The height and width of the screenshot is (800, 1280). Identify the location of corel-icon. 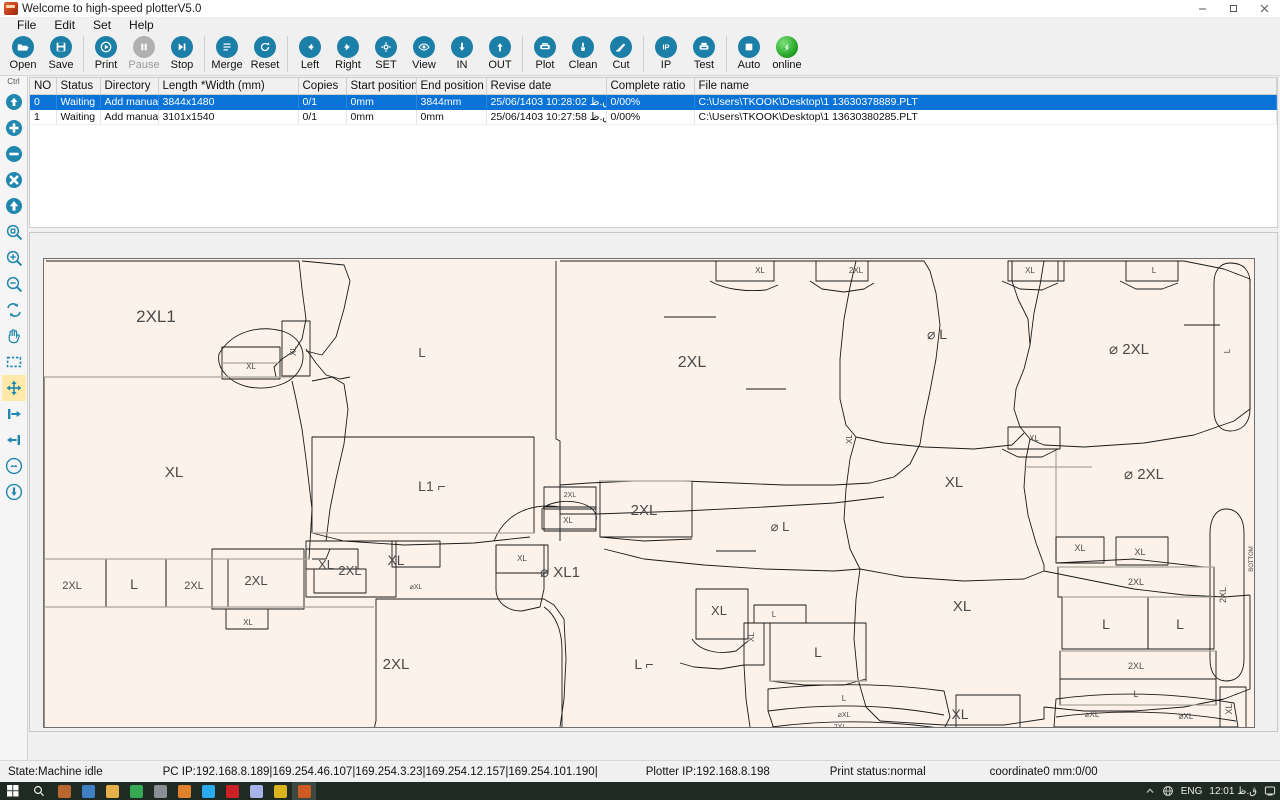
(280, 791).